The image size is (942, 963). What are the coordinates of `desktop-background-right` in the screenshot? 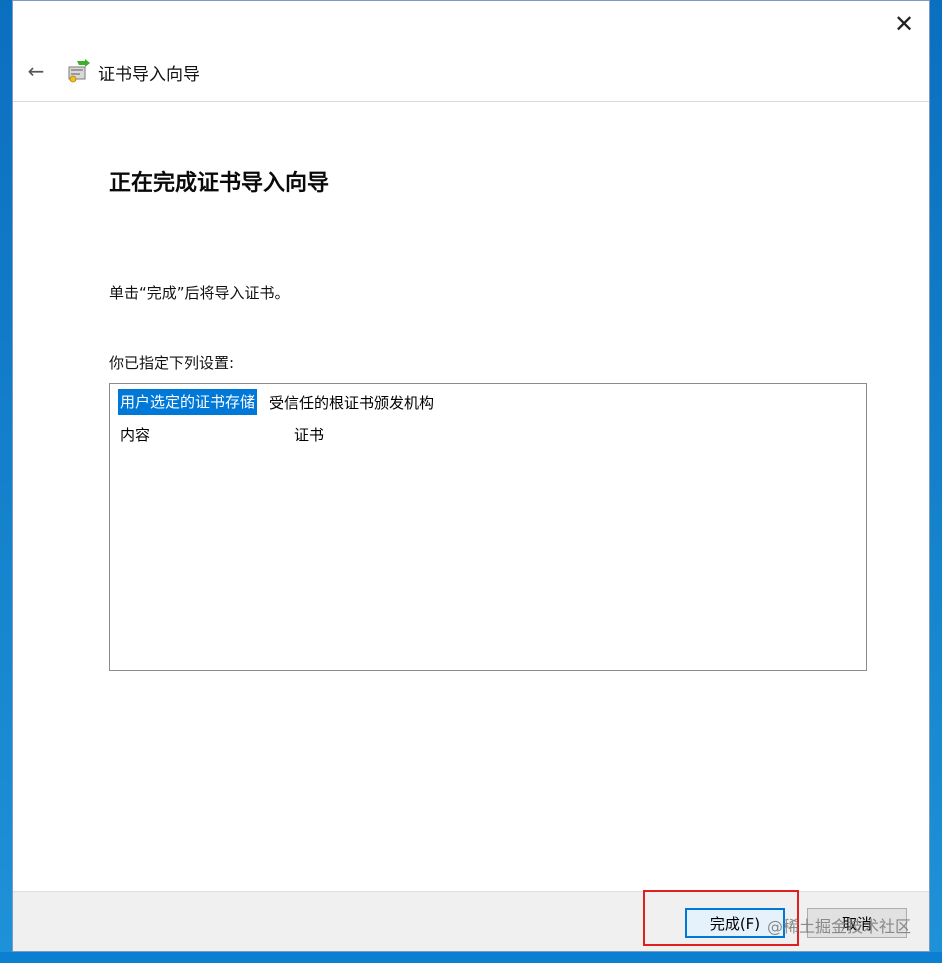 It's located at (936, 481).